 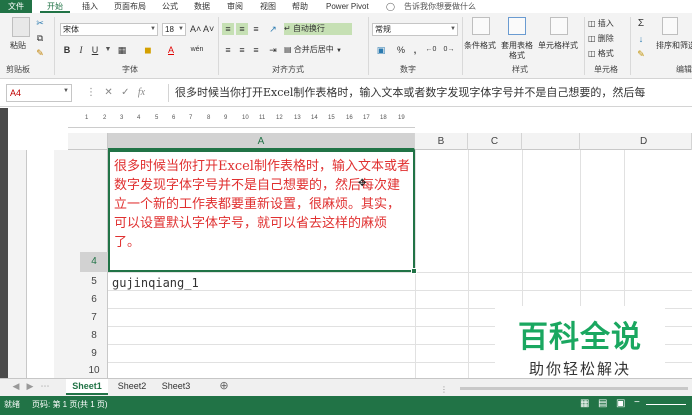 What do you see at coordinates (228, 50) in the screenshot?
I see `align-left-icon: ≡` at bounding box center [228, 50].